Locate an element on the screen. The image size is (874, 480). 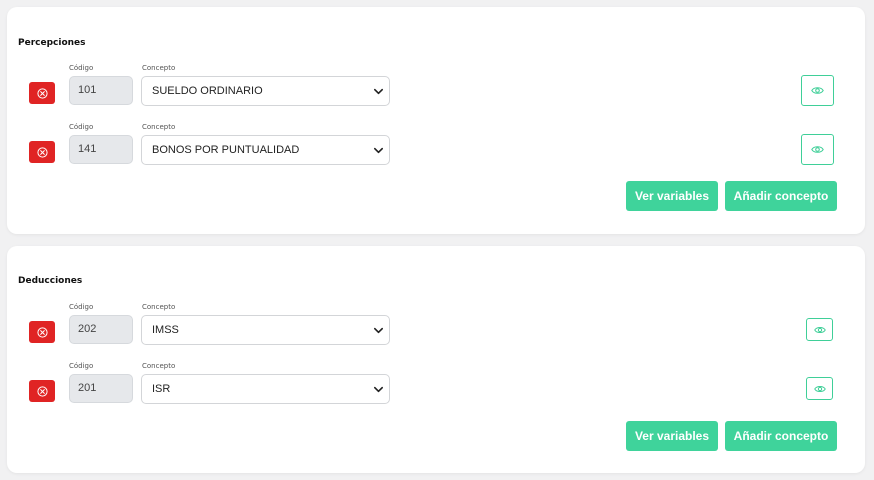
section-title: Percepciones is located at coordinates (52, 43).